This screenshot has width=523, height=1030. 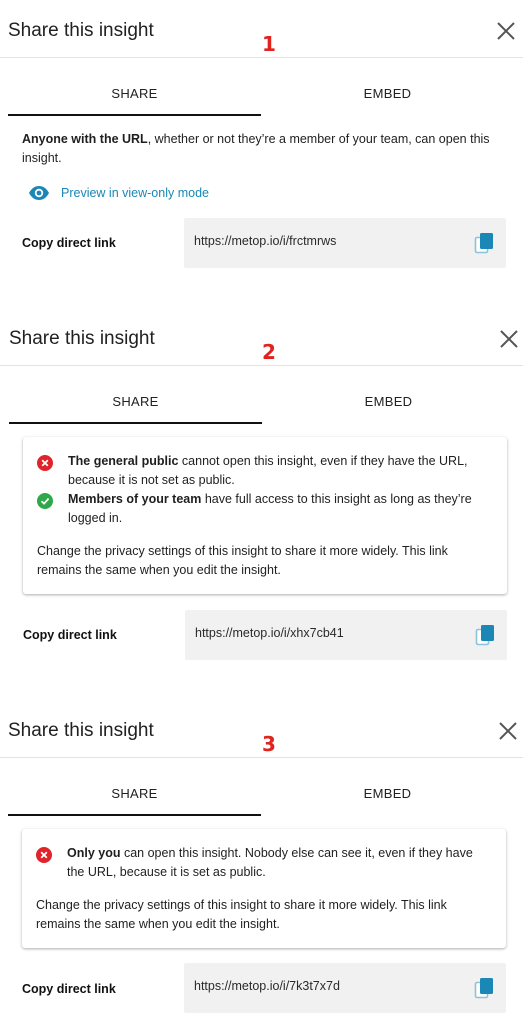 What do you see at coordinates (269, 352) in the screenshot?
I see `step-number: 2` at bounding box center [269, 352].